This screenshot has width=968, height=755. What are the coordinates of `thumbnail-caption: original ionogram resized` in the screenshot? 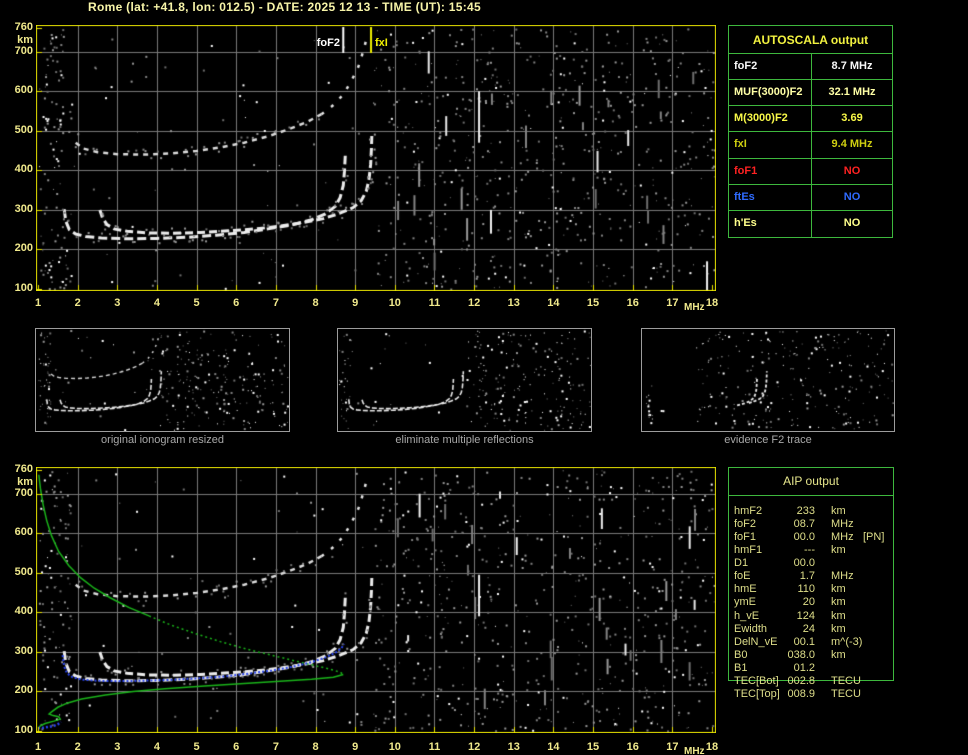 It's located at (162, 440).